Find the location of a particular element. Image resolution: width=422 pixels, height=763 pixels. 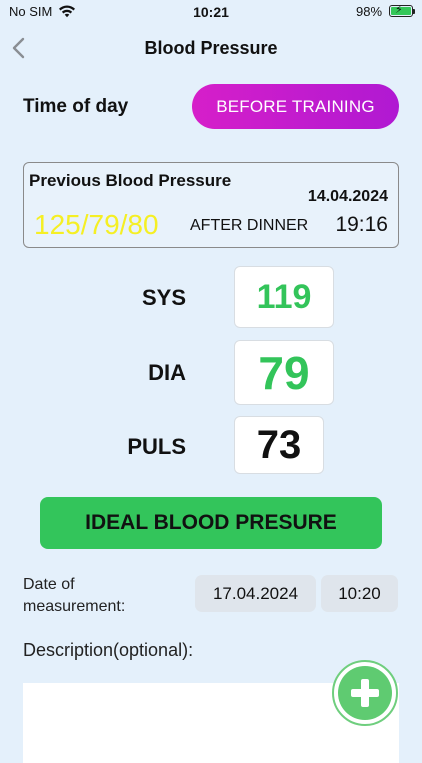

battery-charging-icon: ⚡ is located at coordinates (401, 10).